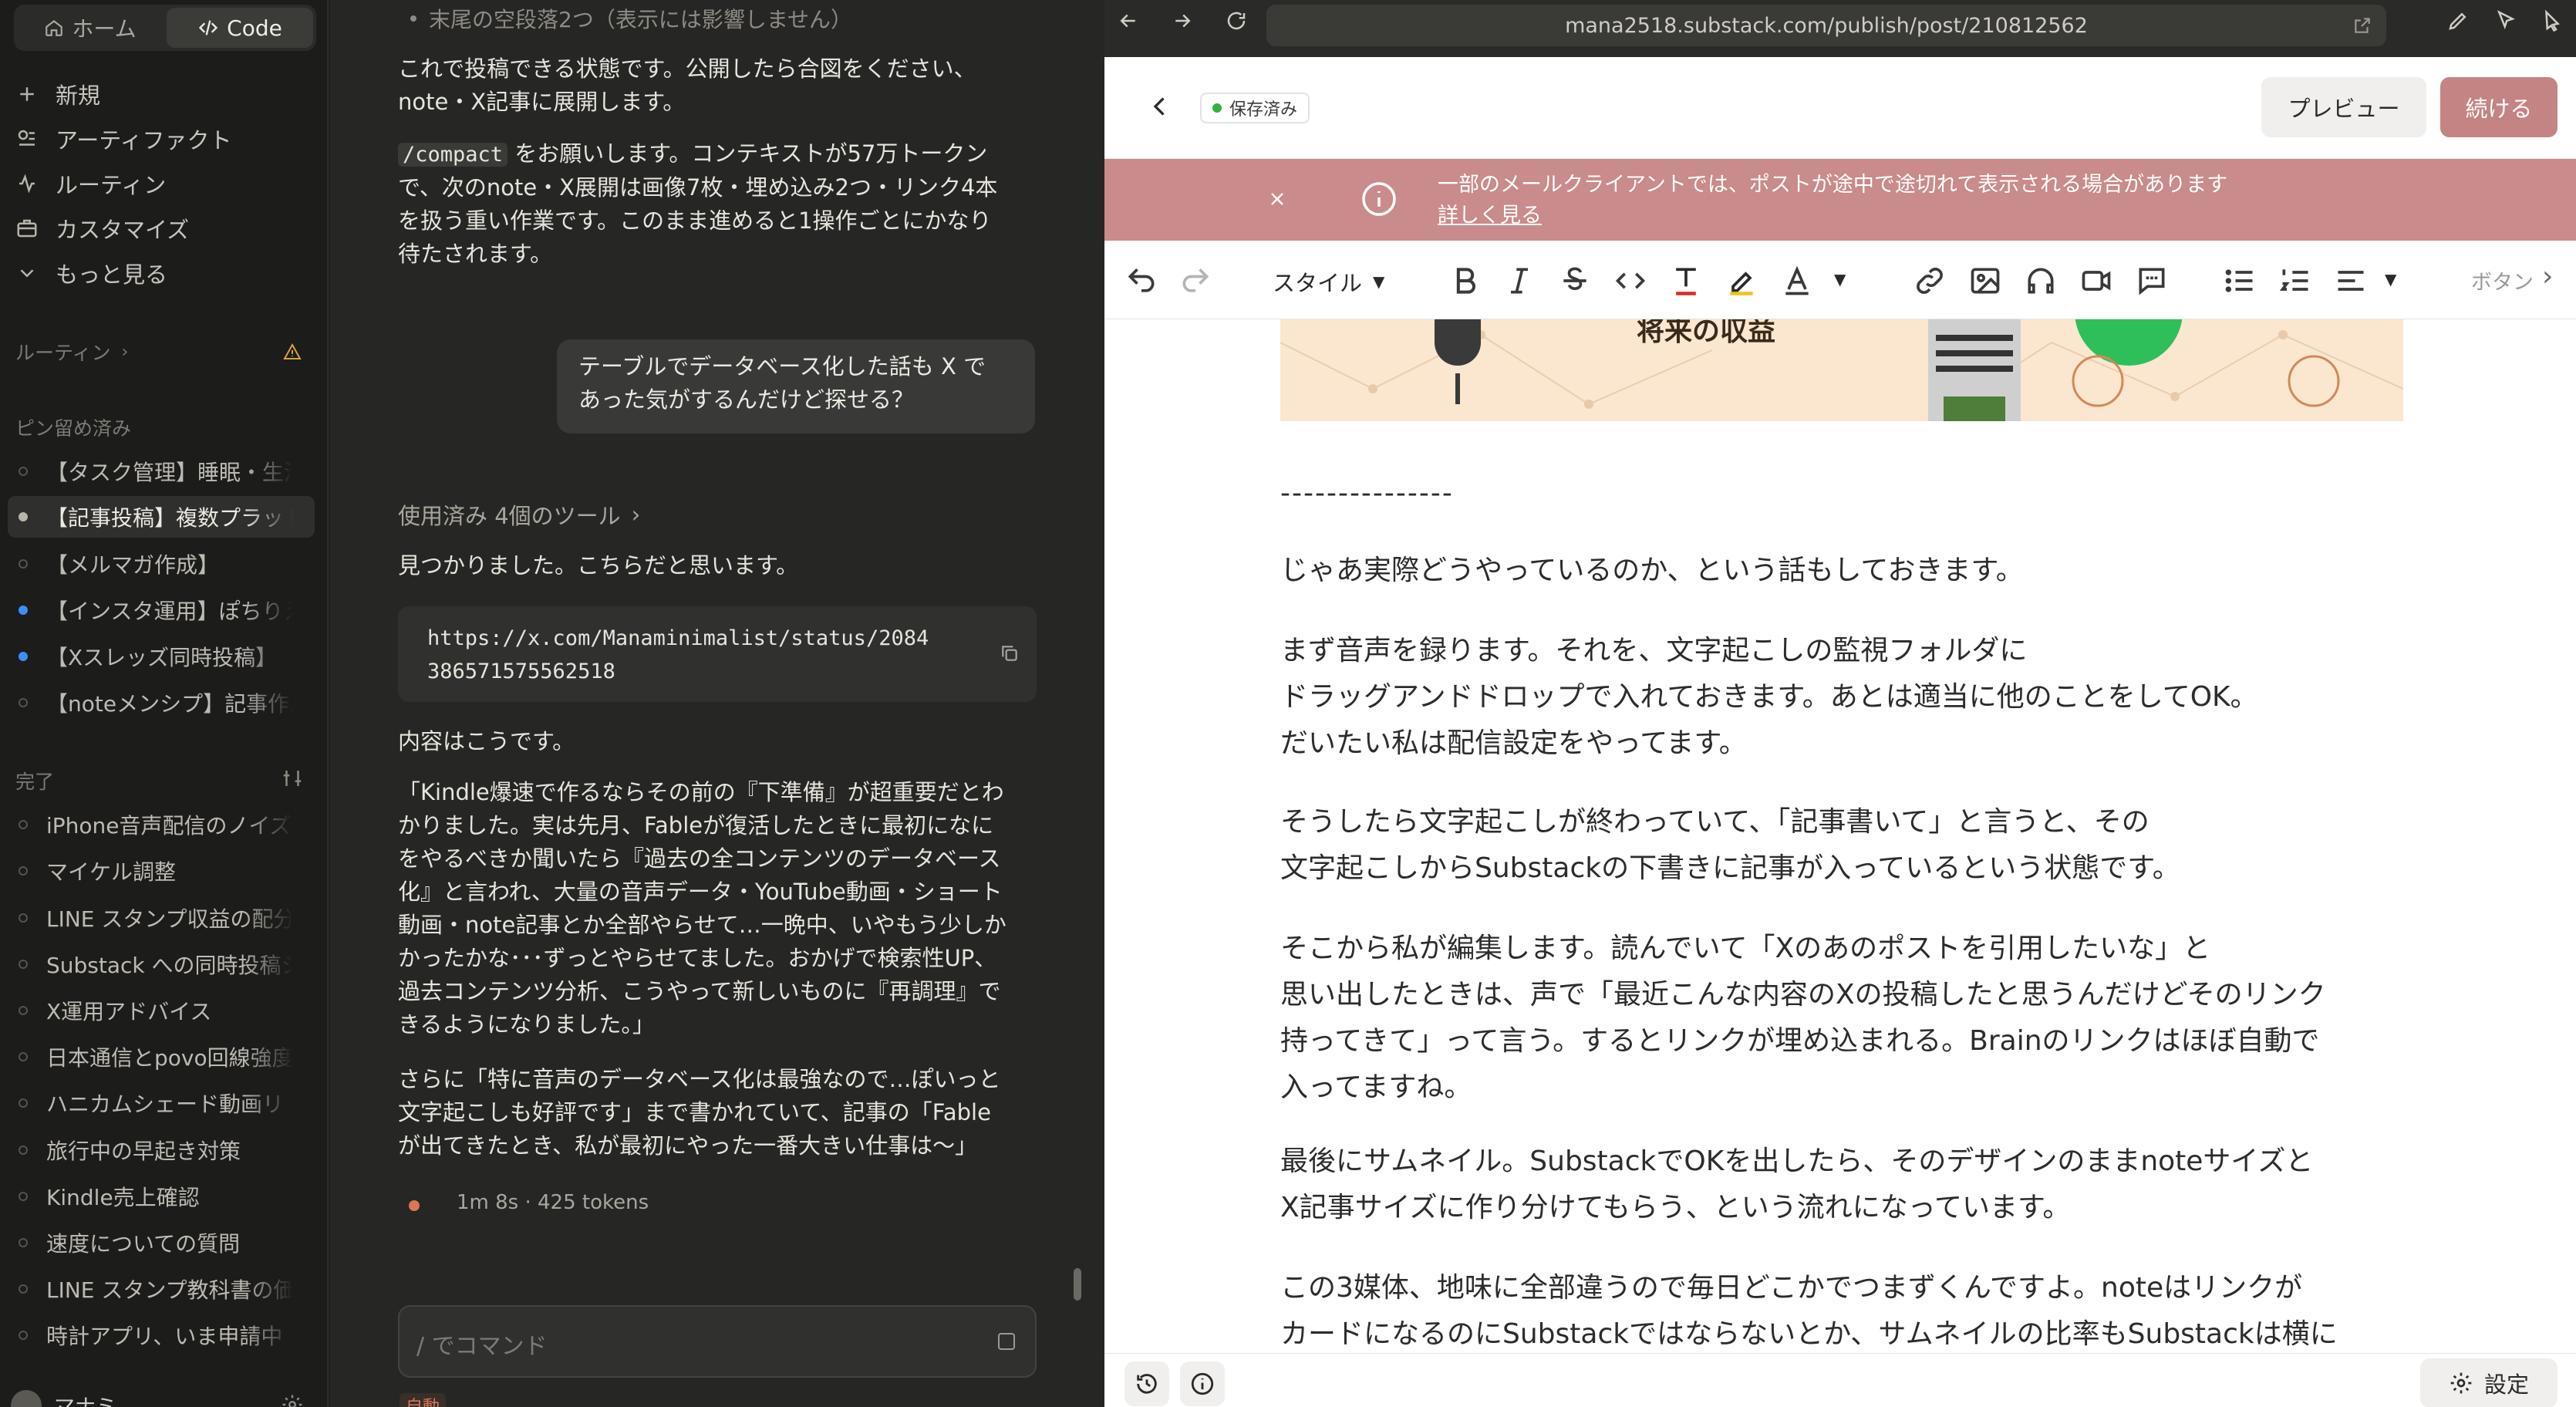 This screenshot has height=1407, width=2576. I want to click on done-item-label: X運用アドバイス, so click(129, 1012).